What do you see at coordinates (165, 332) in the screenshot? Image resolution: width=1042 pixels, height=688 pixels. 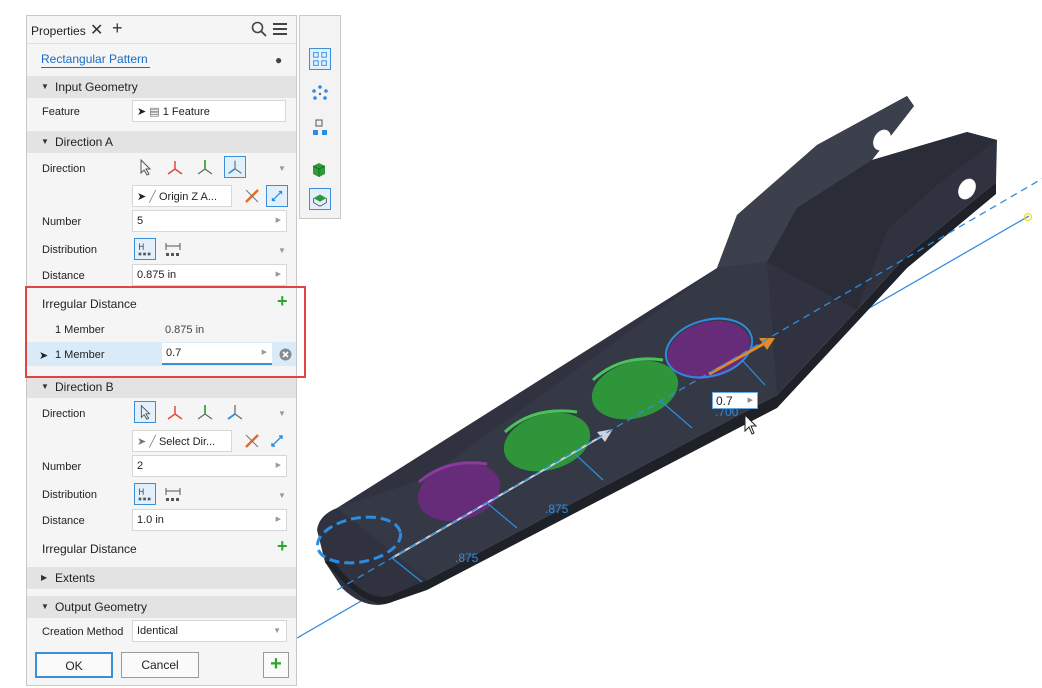 I see `irregular-distance-highlight` at bounding box center [165, 332].